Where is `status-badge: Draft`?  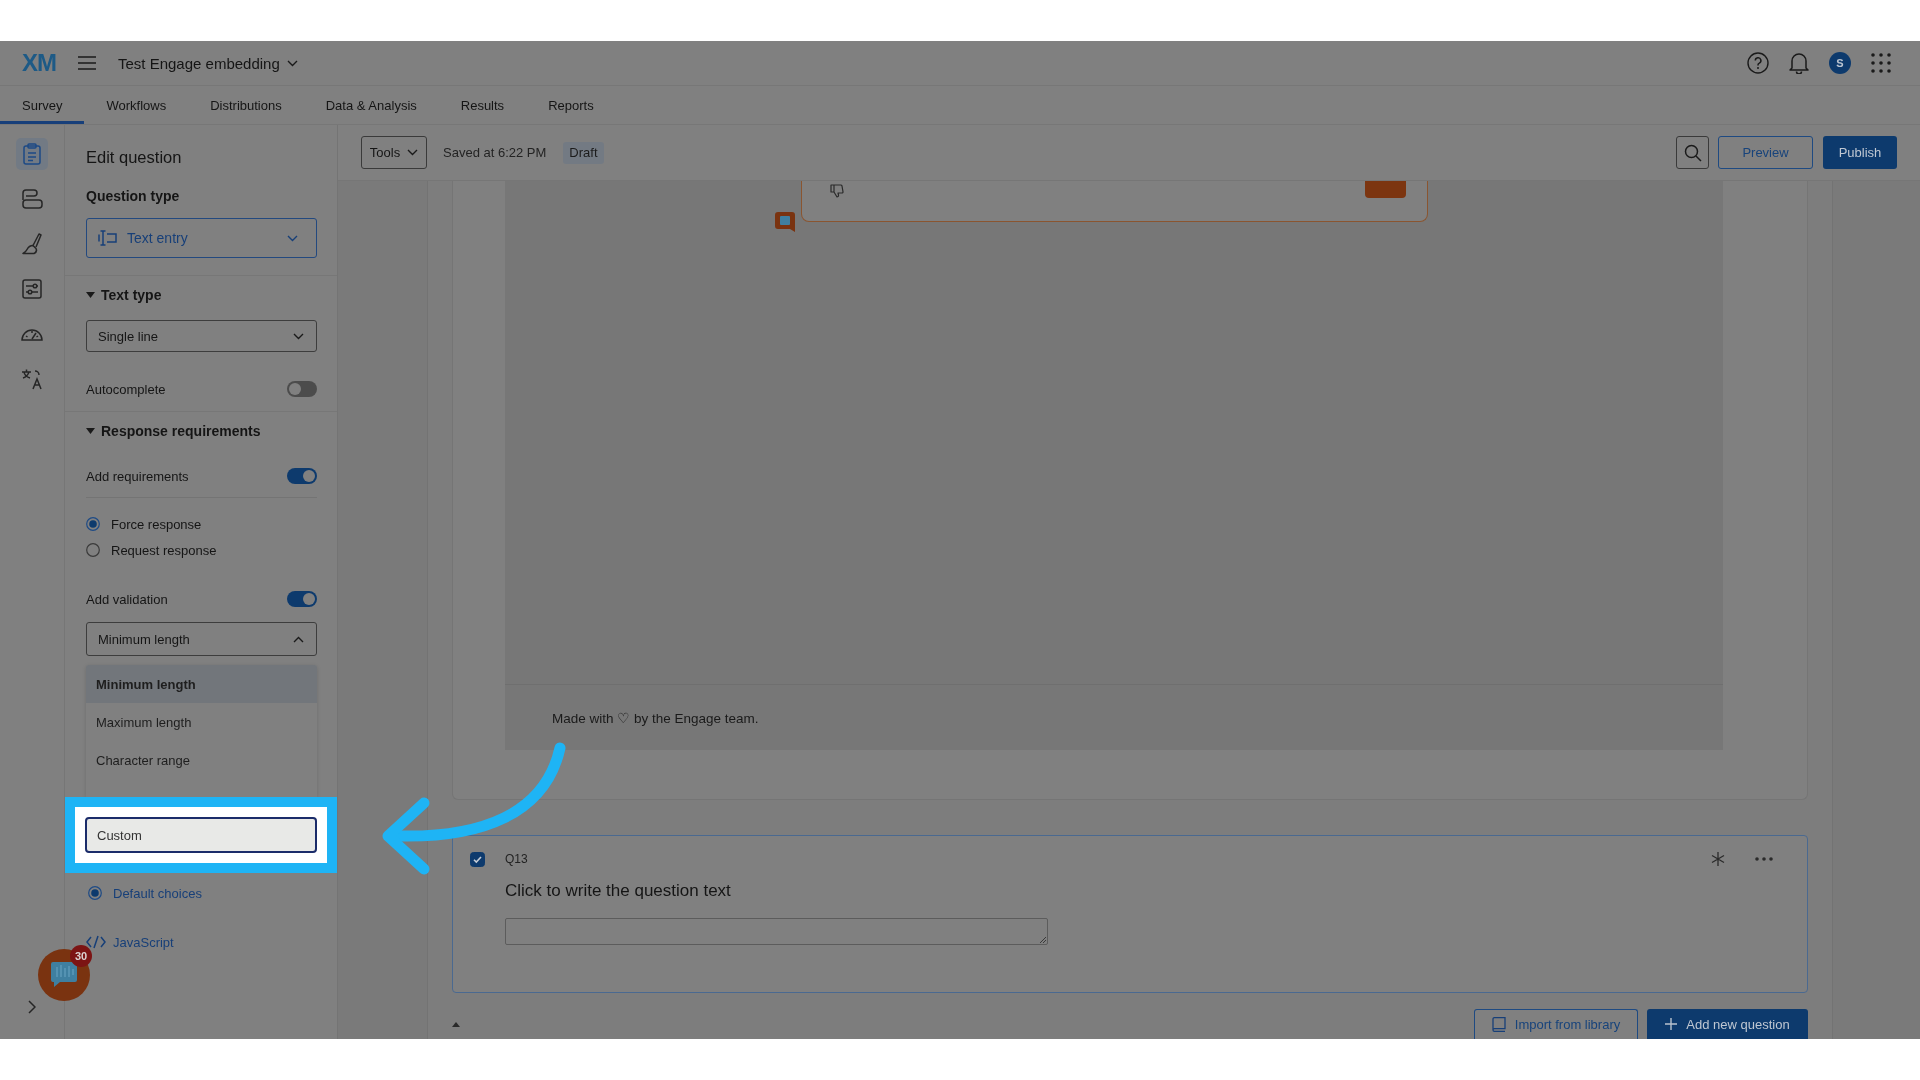 status-badge: Draft is located at coordinates (583, 152).